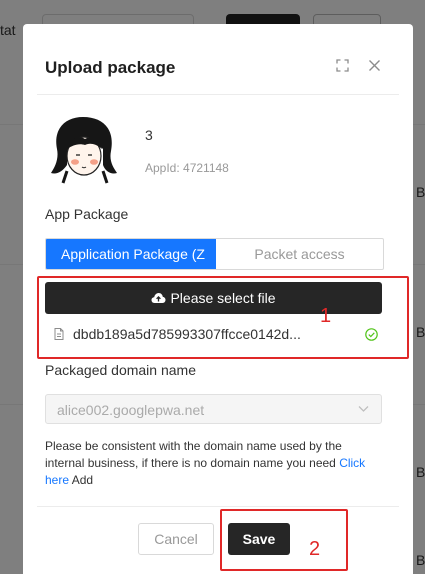 Image resolution: width=425 pixels, height=574 pixels. Describe the element at coordinates (81, 480) in the screenshot. I see `help-suffix: Add` at that location.